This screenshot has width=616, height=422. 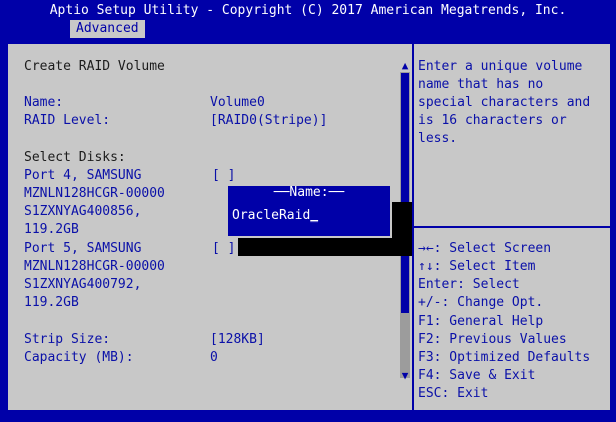 What do you see at coordinates (44, 102) in the screenshot?
I see `name-label: Name:` at bounding box center [44, 102].